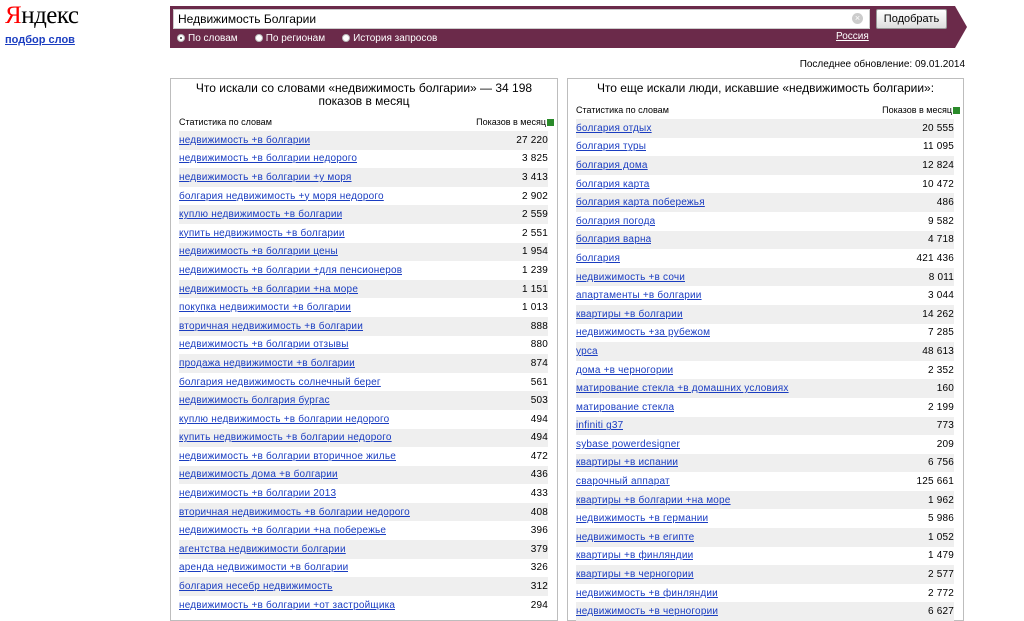  I want to click on table-row: недвижимость +в болгарии 27 220, so click(363, 140).